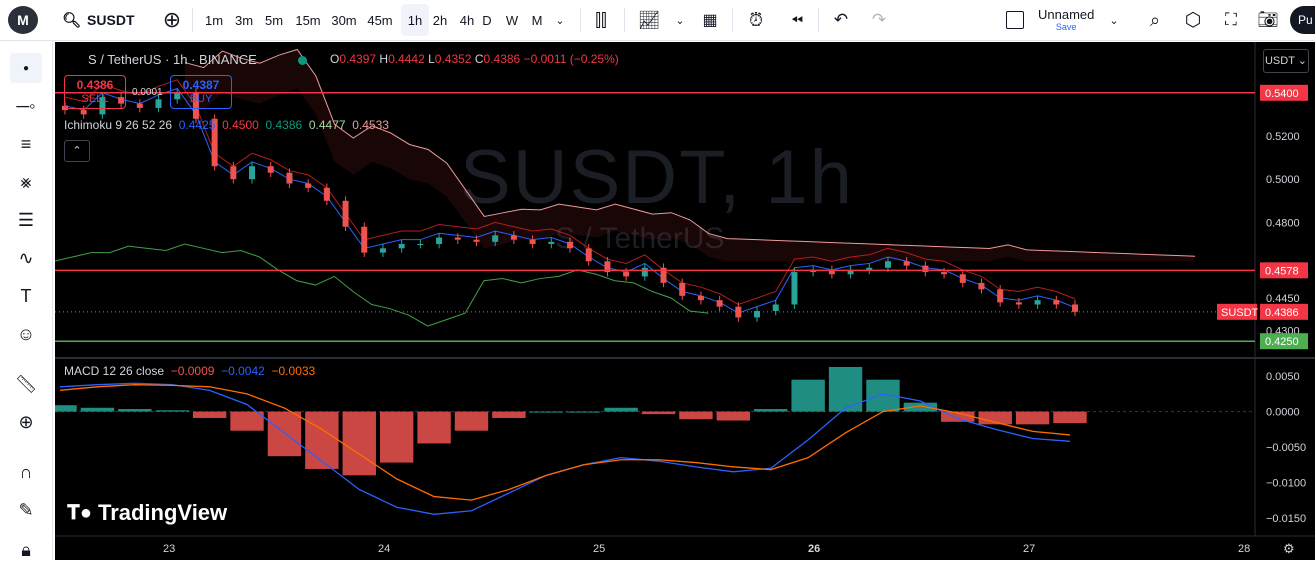  I want to click on interval-d: D, so click(487, 20).